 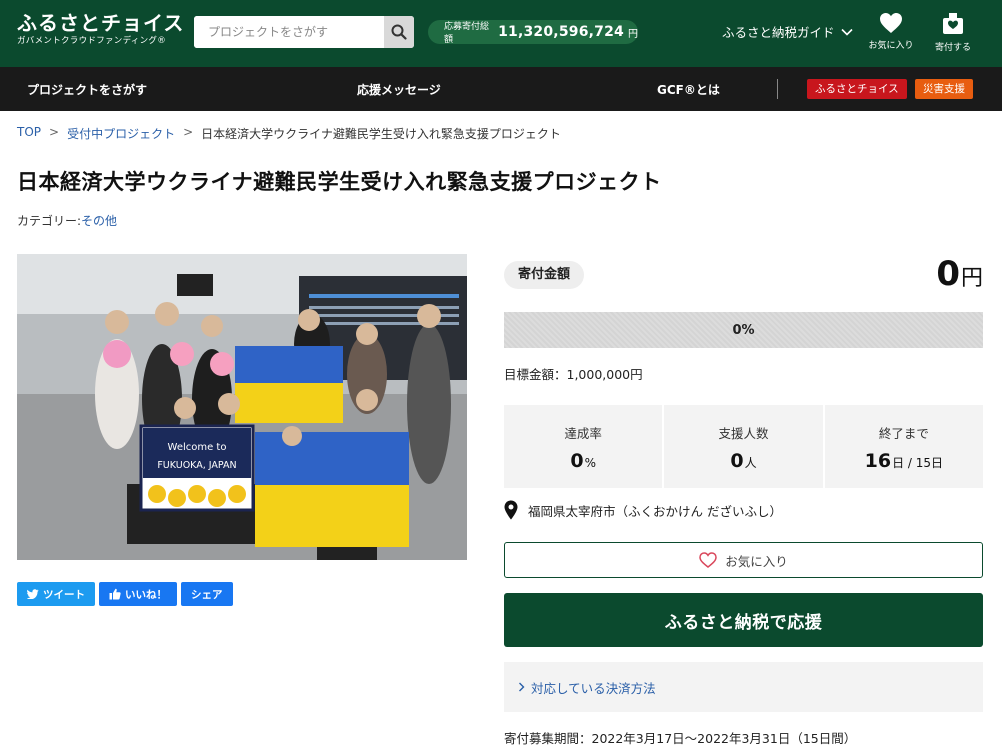 I want to click on thumbs-up-icon, so click(x=115, y=594).